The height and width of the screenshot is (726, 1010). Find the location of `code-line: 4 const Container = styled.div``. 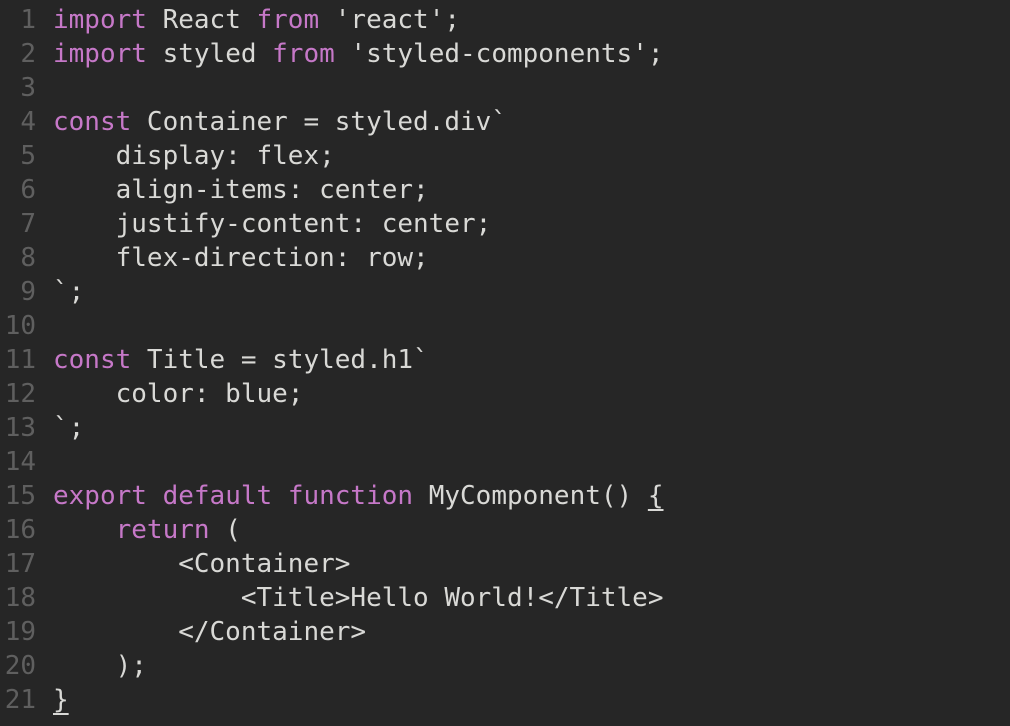

code-line: 4 const Container = styled.div` is located at coordinates (505, 122).